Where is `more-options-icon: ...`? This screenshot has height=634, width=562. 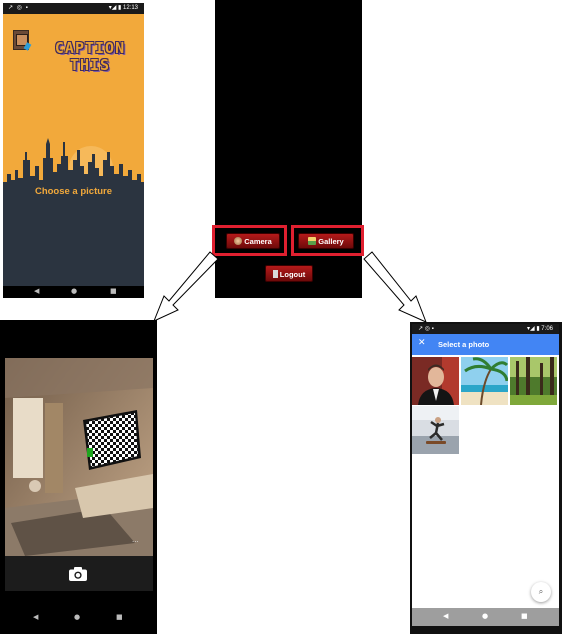 more-options-icon: ... is located at coordinates (135, 539).